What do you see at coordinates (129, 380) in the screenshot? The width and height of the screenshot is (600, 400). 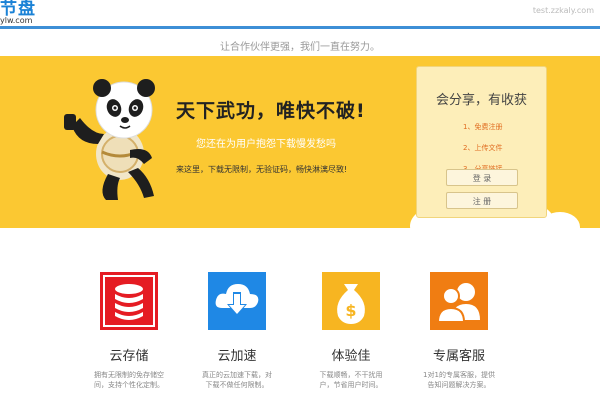 I see `feature-desc-storage: 拥有无限制的免存储空间，支持个性化定制。` at bounding box center [129, 380].